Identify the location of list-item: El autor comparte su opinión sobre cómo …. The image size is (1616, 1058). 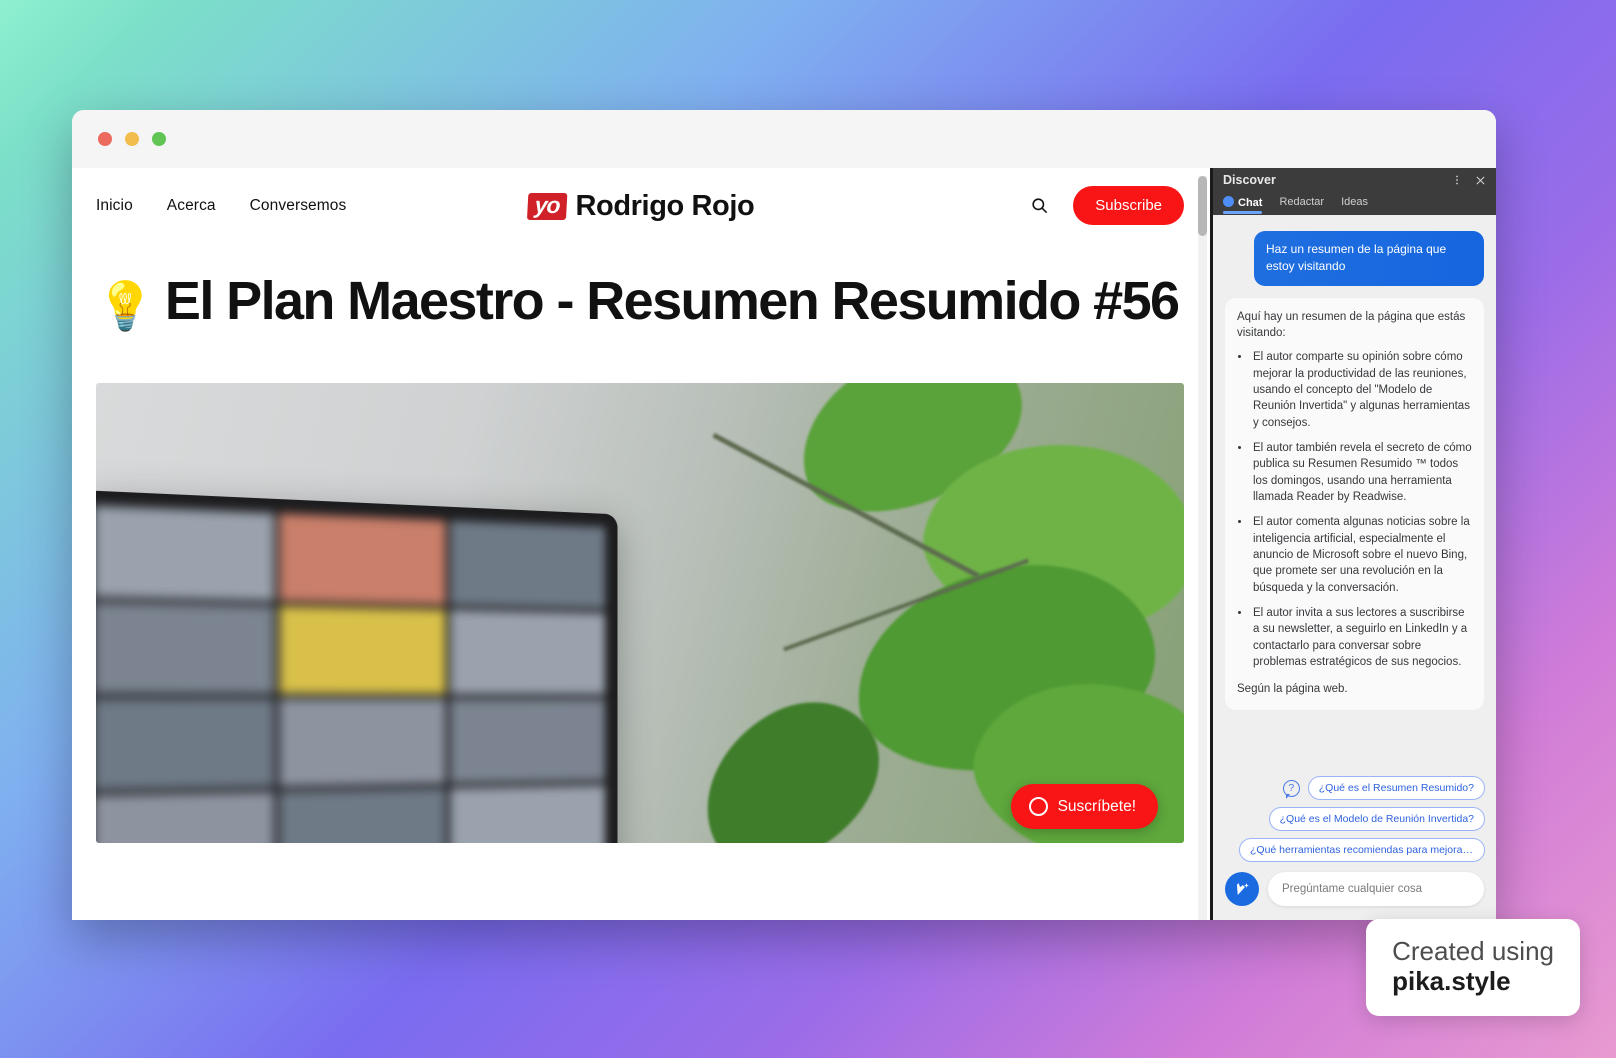
(1361, 390).